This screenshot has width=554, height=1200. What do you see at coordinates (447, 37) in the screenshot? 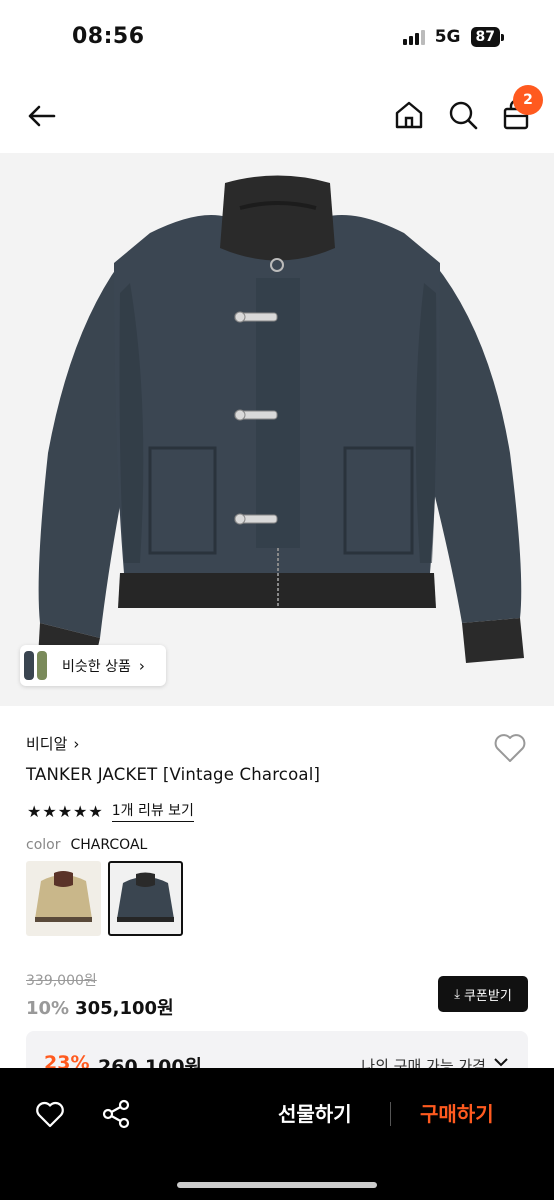
I see `network-label: 5G` at bounding box center [447, 37].